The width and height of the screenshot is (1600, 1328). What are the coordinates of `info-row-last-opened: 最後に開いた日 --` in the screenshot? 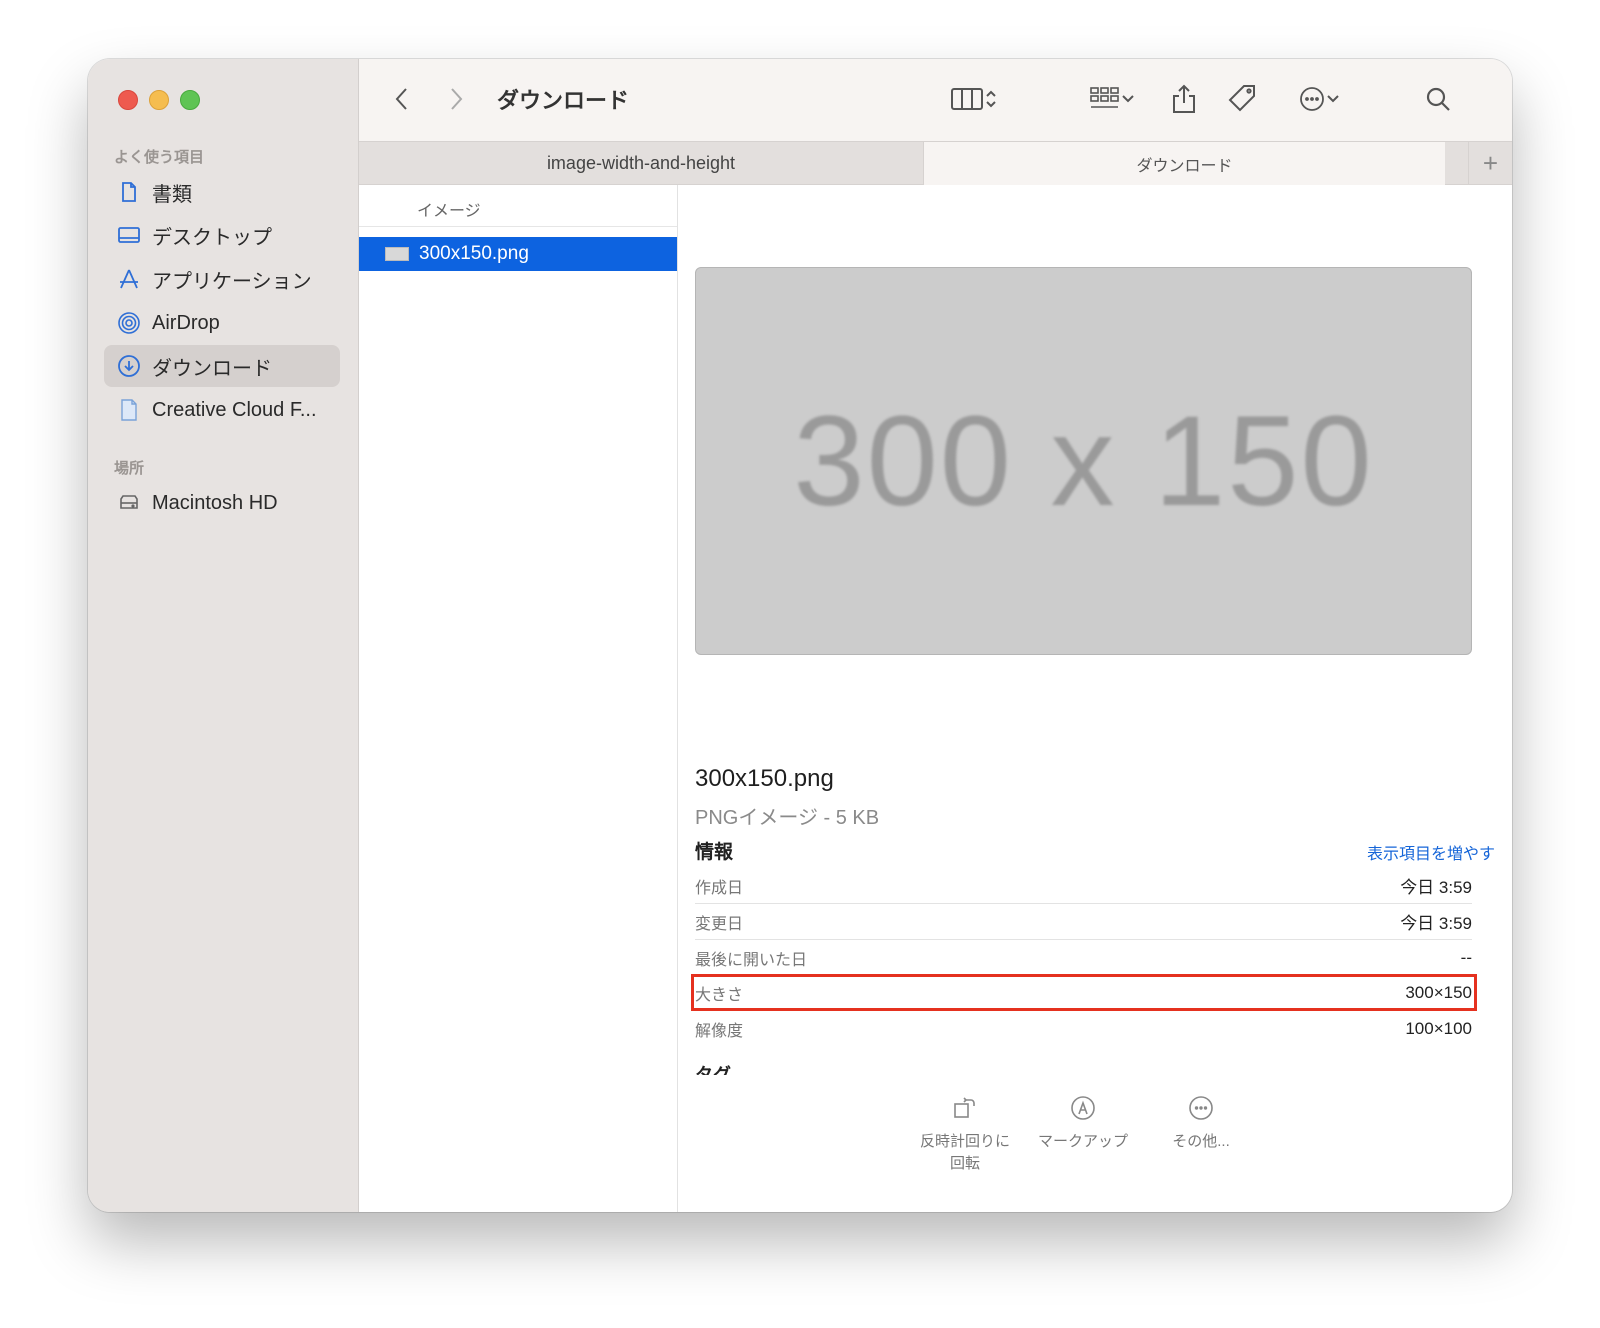 It's located at (1083, 958).